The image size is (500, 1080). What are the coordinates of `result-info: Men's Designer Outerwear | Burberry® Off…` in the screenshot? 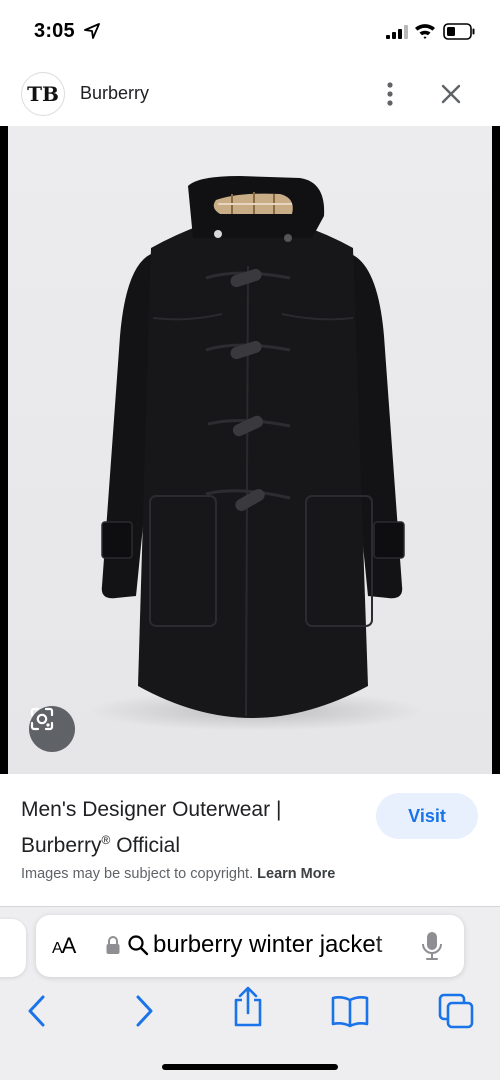 It's located at (250, 840).